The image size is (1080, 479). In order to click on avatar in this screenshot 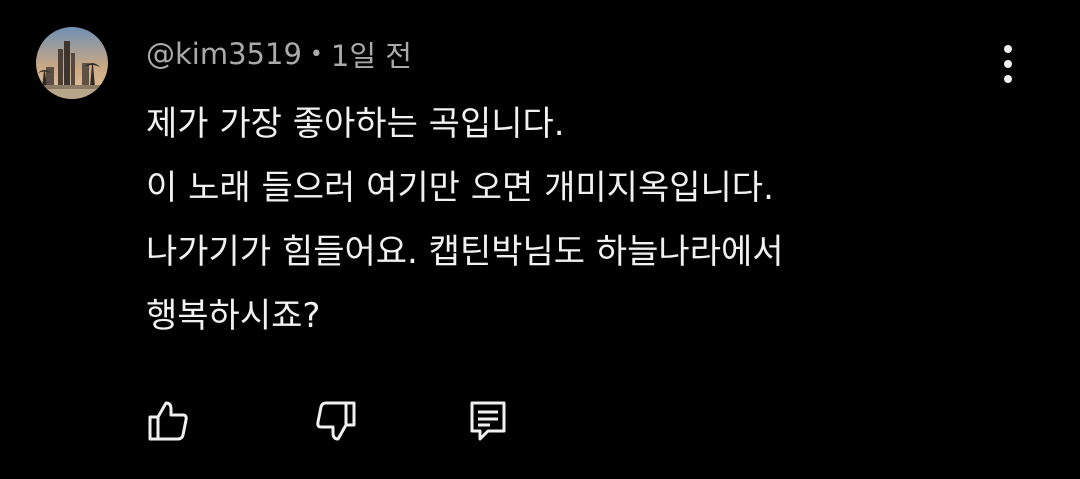, I will do `click(72, 63)`.